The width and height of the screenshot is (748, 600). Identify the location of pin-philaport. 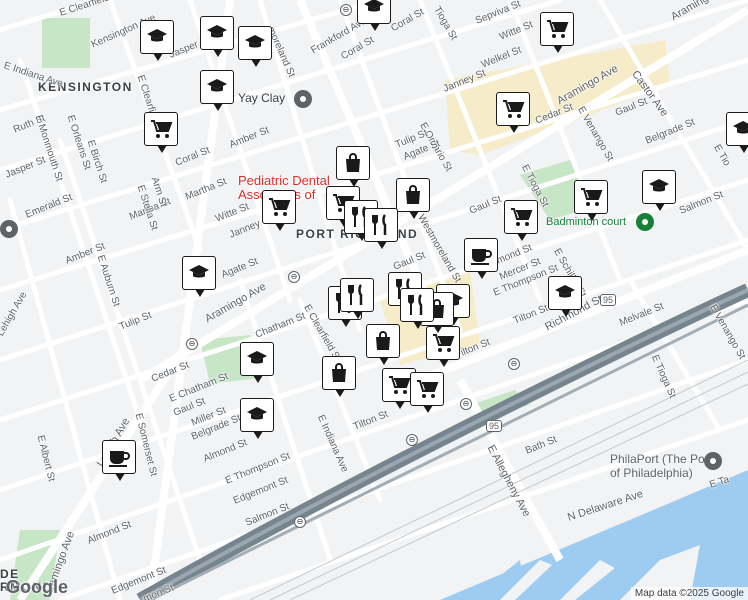
(713, 461).